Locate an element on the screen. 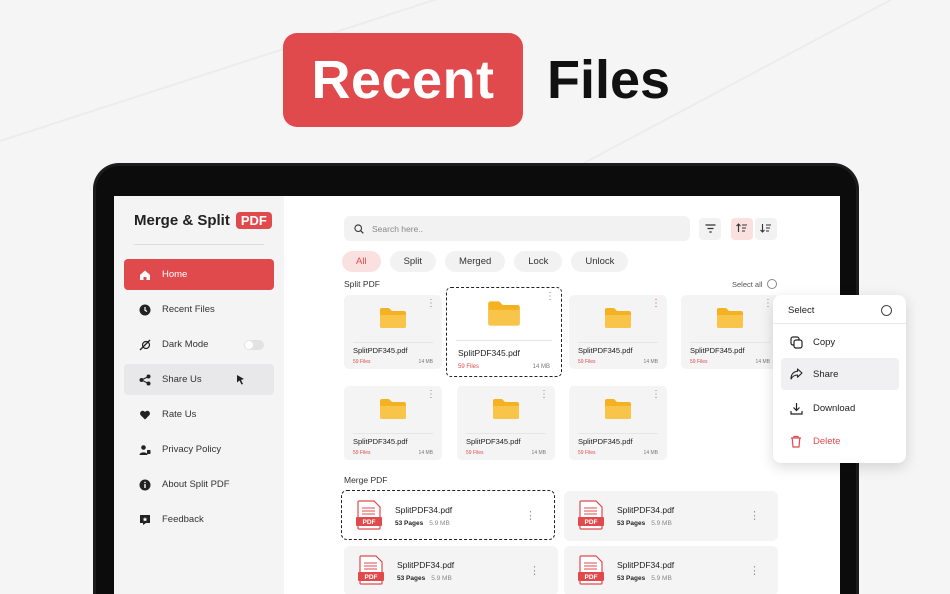 The height and width of the screenshot is (594, 950). headline-highlight: Recent is located at coordinates (403, 80).